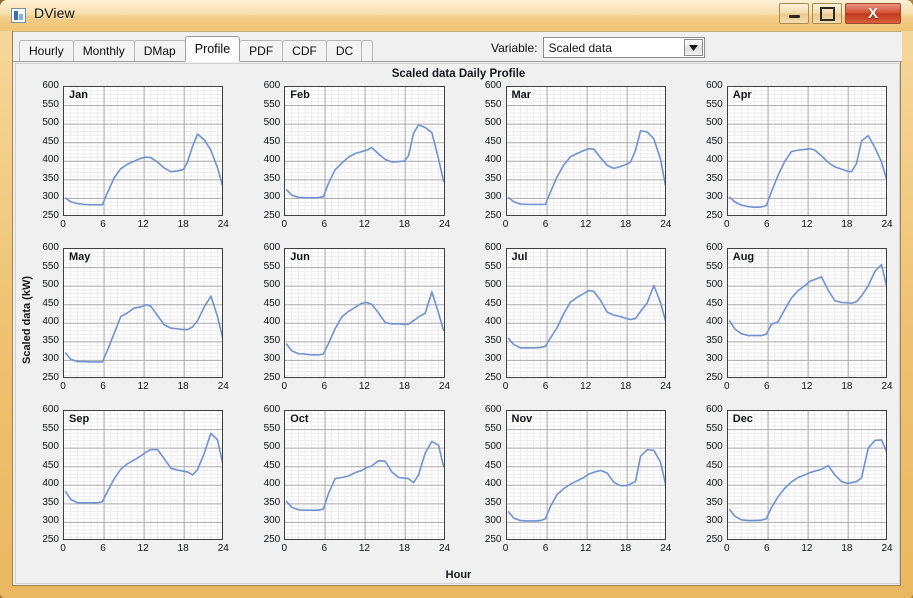  I want to click on subplot-title: Aug, so click(743, 257).